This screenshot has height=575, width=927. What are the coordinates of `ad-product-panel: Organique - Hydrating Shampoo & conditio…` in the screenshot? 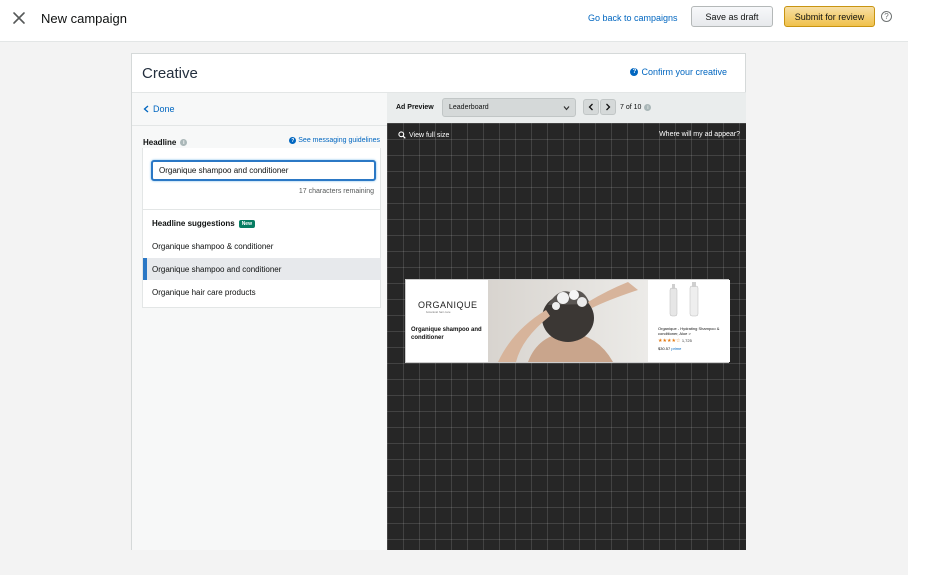 It's located at (689, 321).